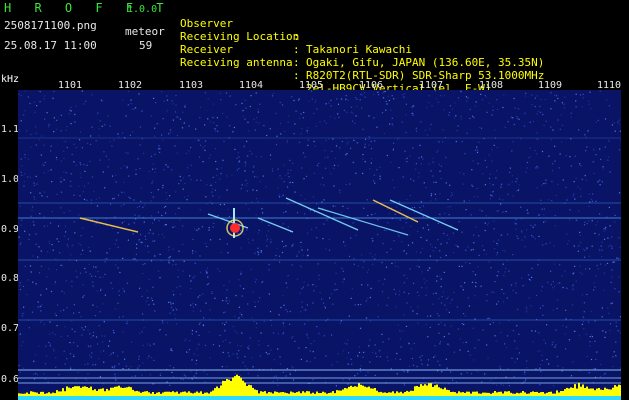 The height and width of the screenshot is (400, 629). Describe the element at coordinates (236, 62) in the screenshot. I see `info-key: Receiving antenna` at that location.